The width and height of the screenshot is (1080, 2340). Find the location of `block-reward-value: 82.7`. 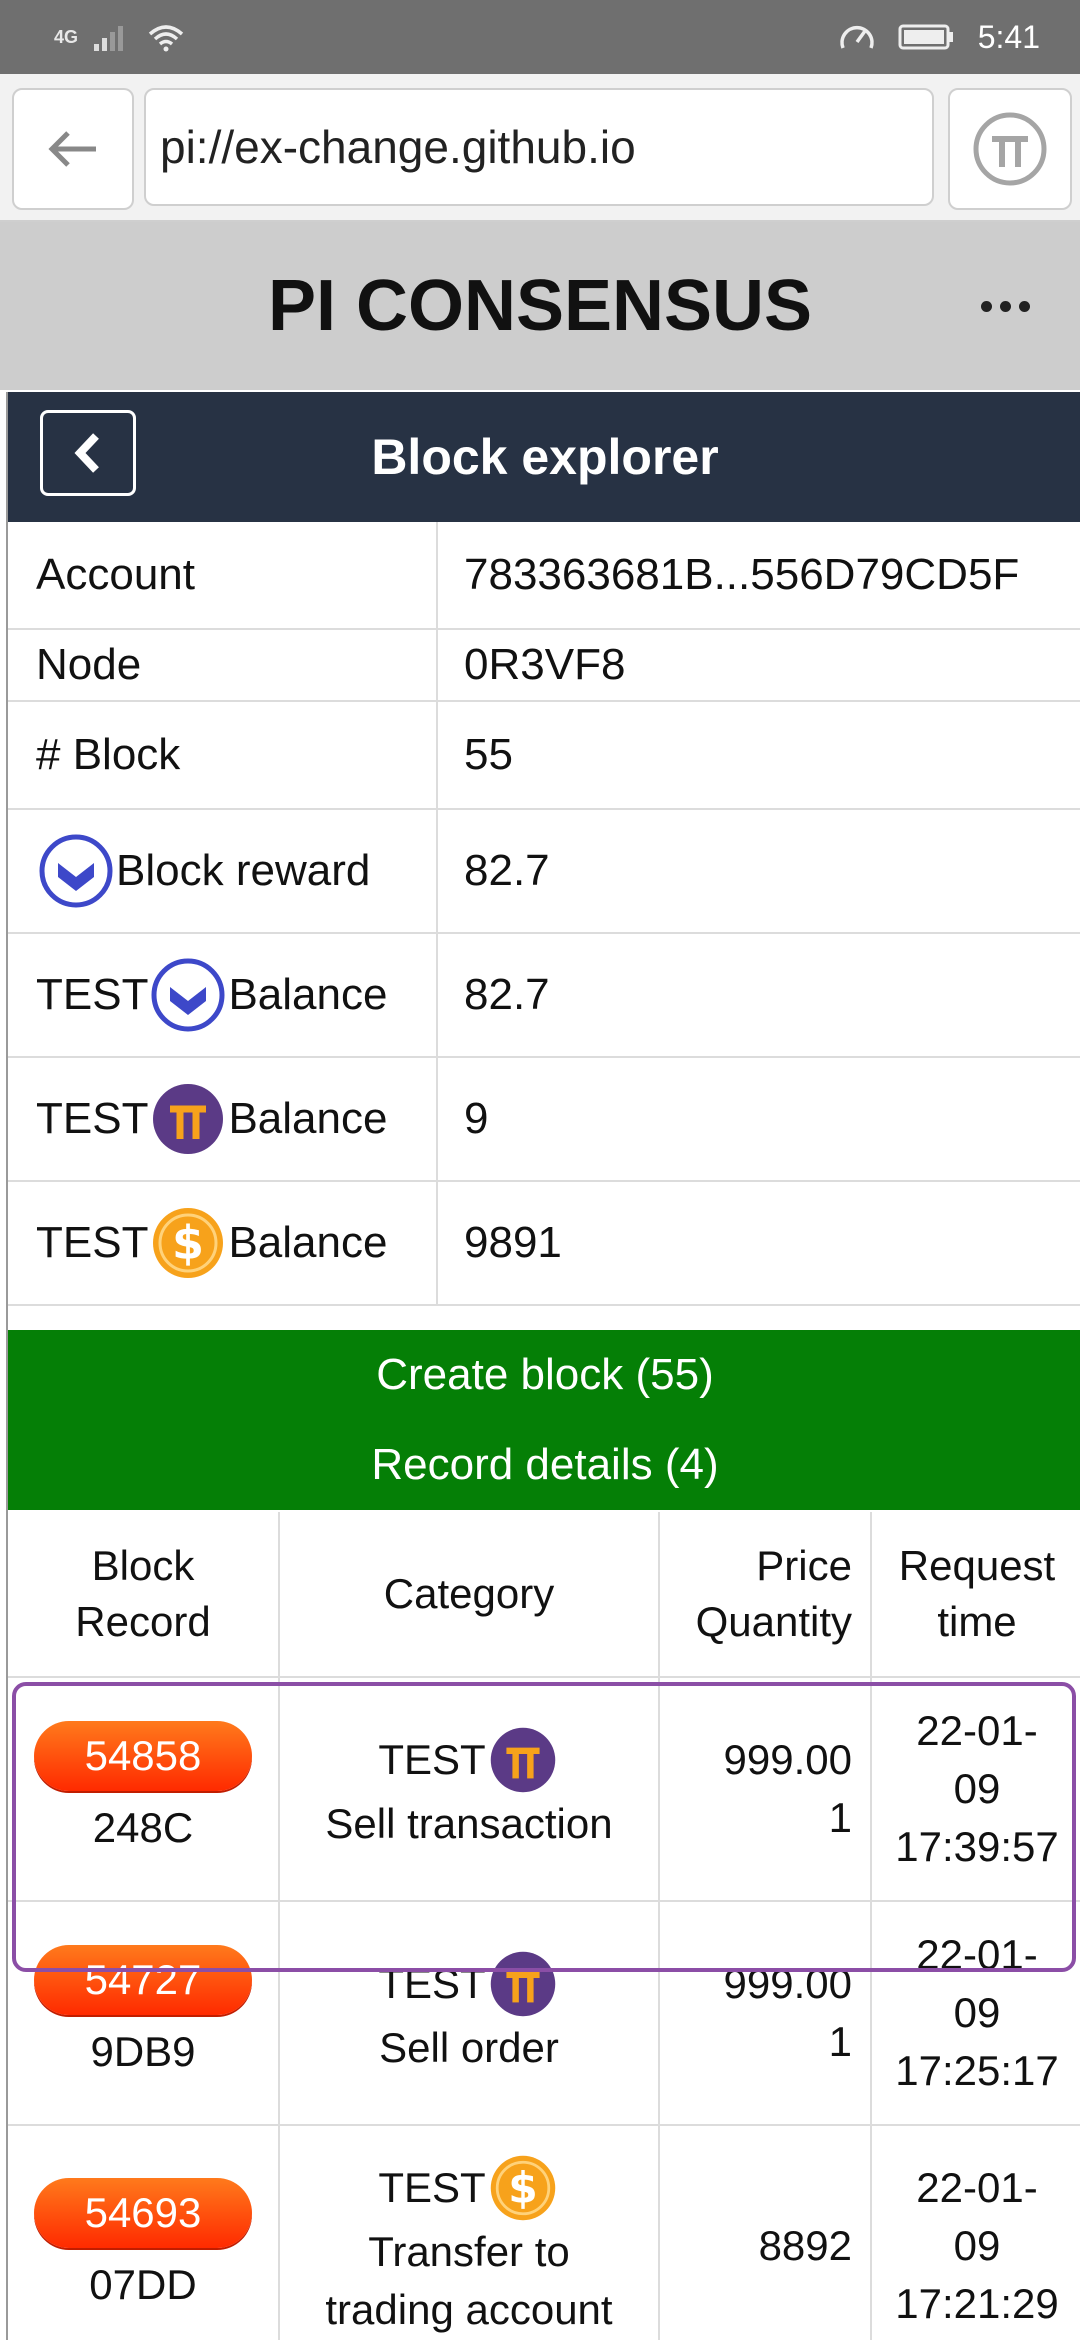

block-reward-value: 82.7 is located at coordinates (507, 870).